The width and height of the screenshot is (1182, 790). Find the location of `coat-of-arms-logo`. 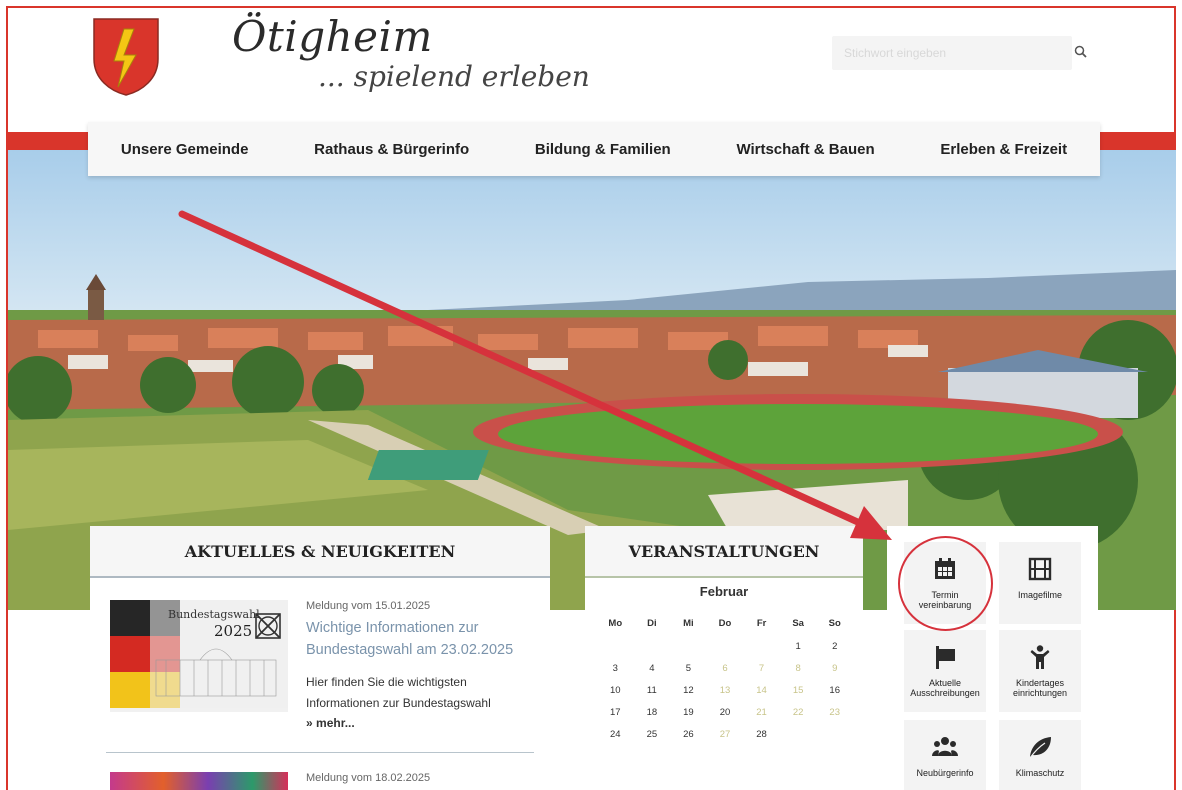

coat-of-arms-logo is located at coordinates (126, 56).